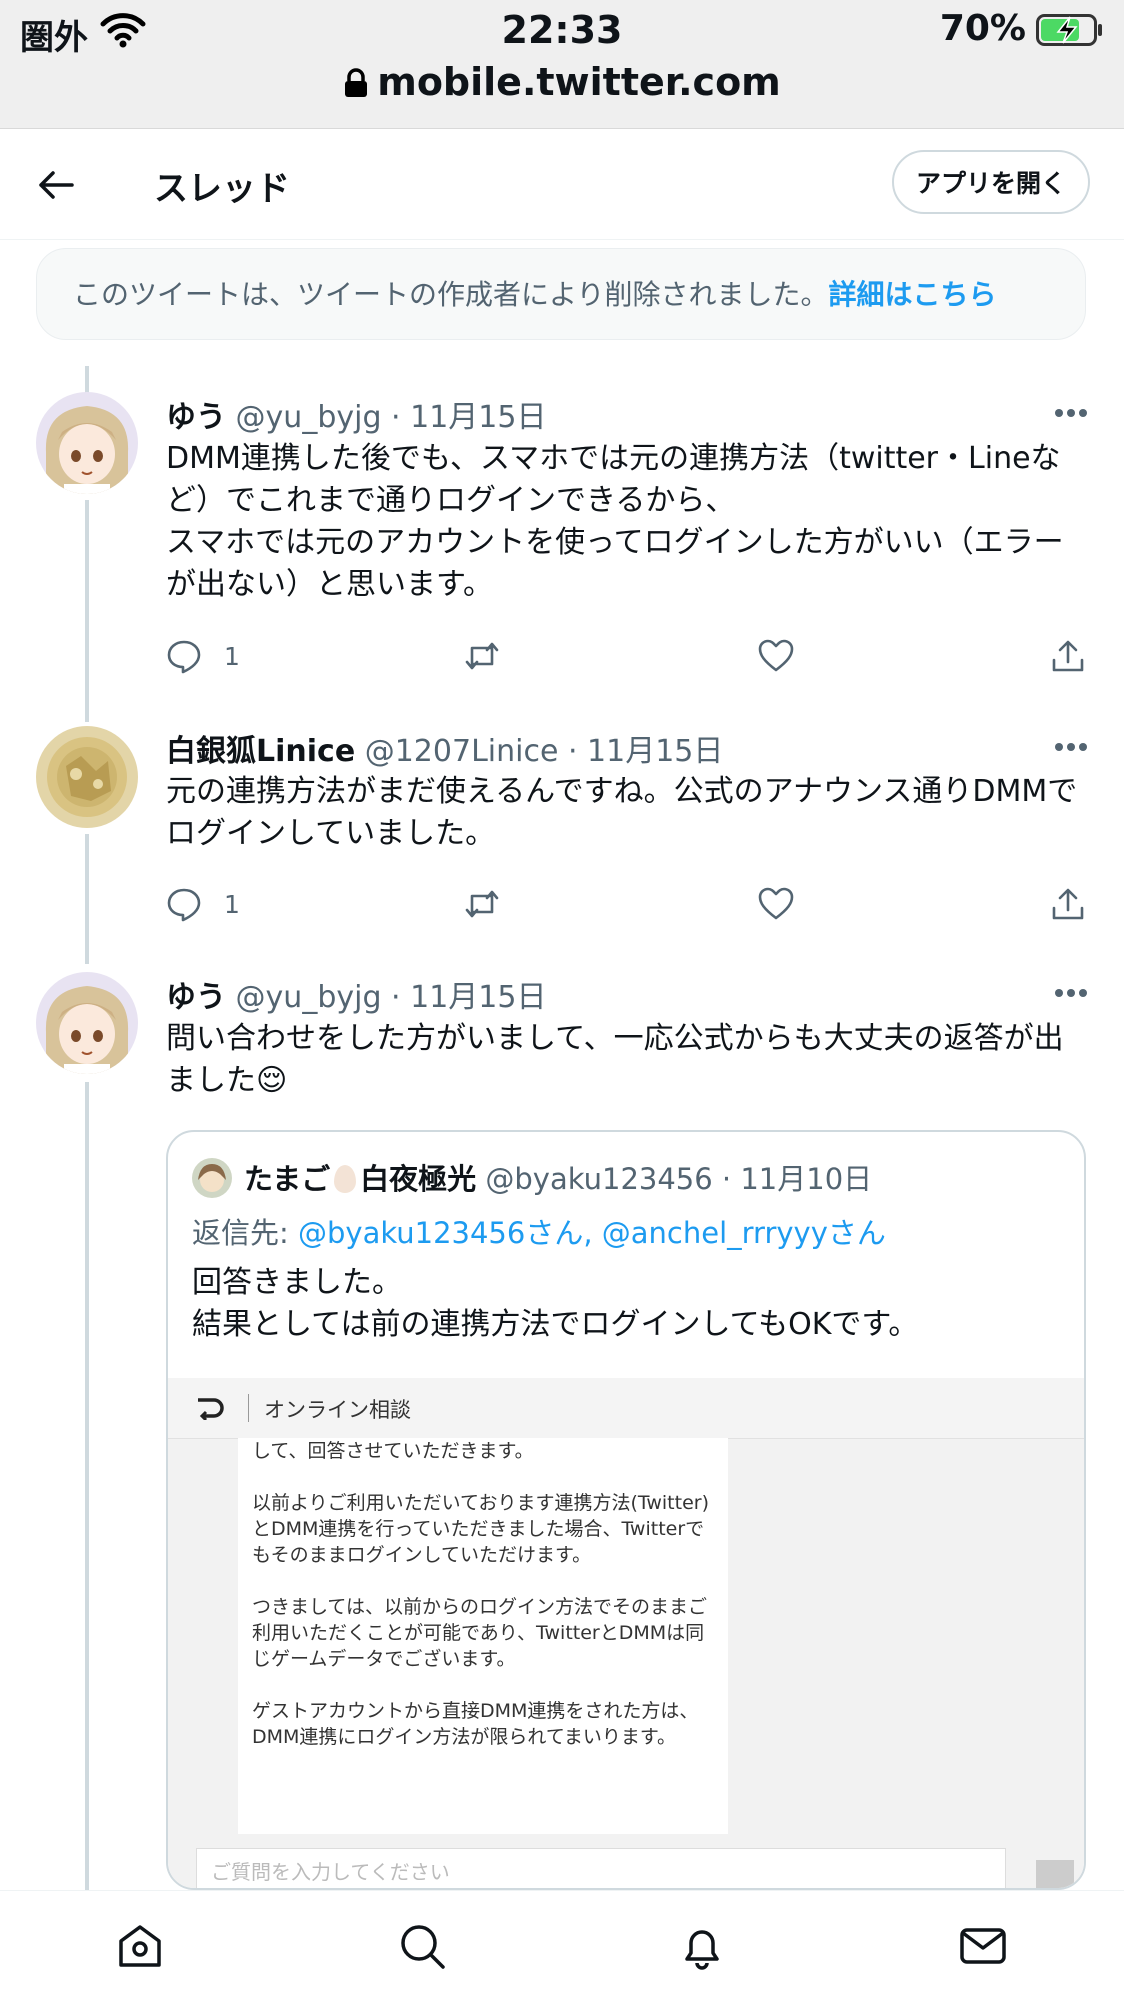 The image size is (1124, 2001). What do you see at coordinates (615, 1059) in the screenshot?
I see `tweet-text: 問い合わせをした方がいまして、一応公式からも大丈夫の返答が出ました😌` at bounding box center [615, 1059].